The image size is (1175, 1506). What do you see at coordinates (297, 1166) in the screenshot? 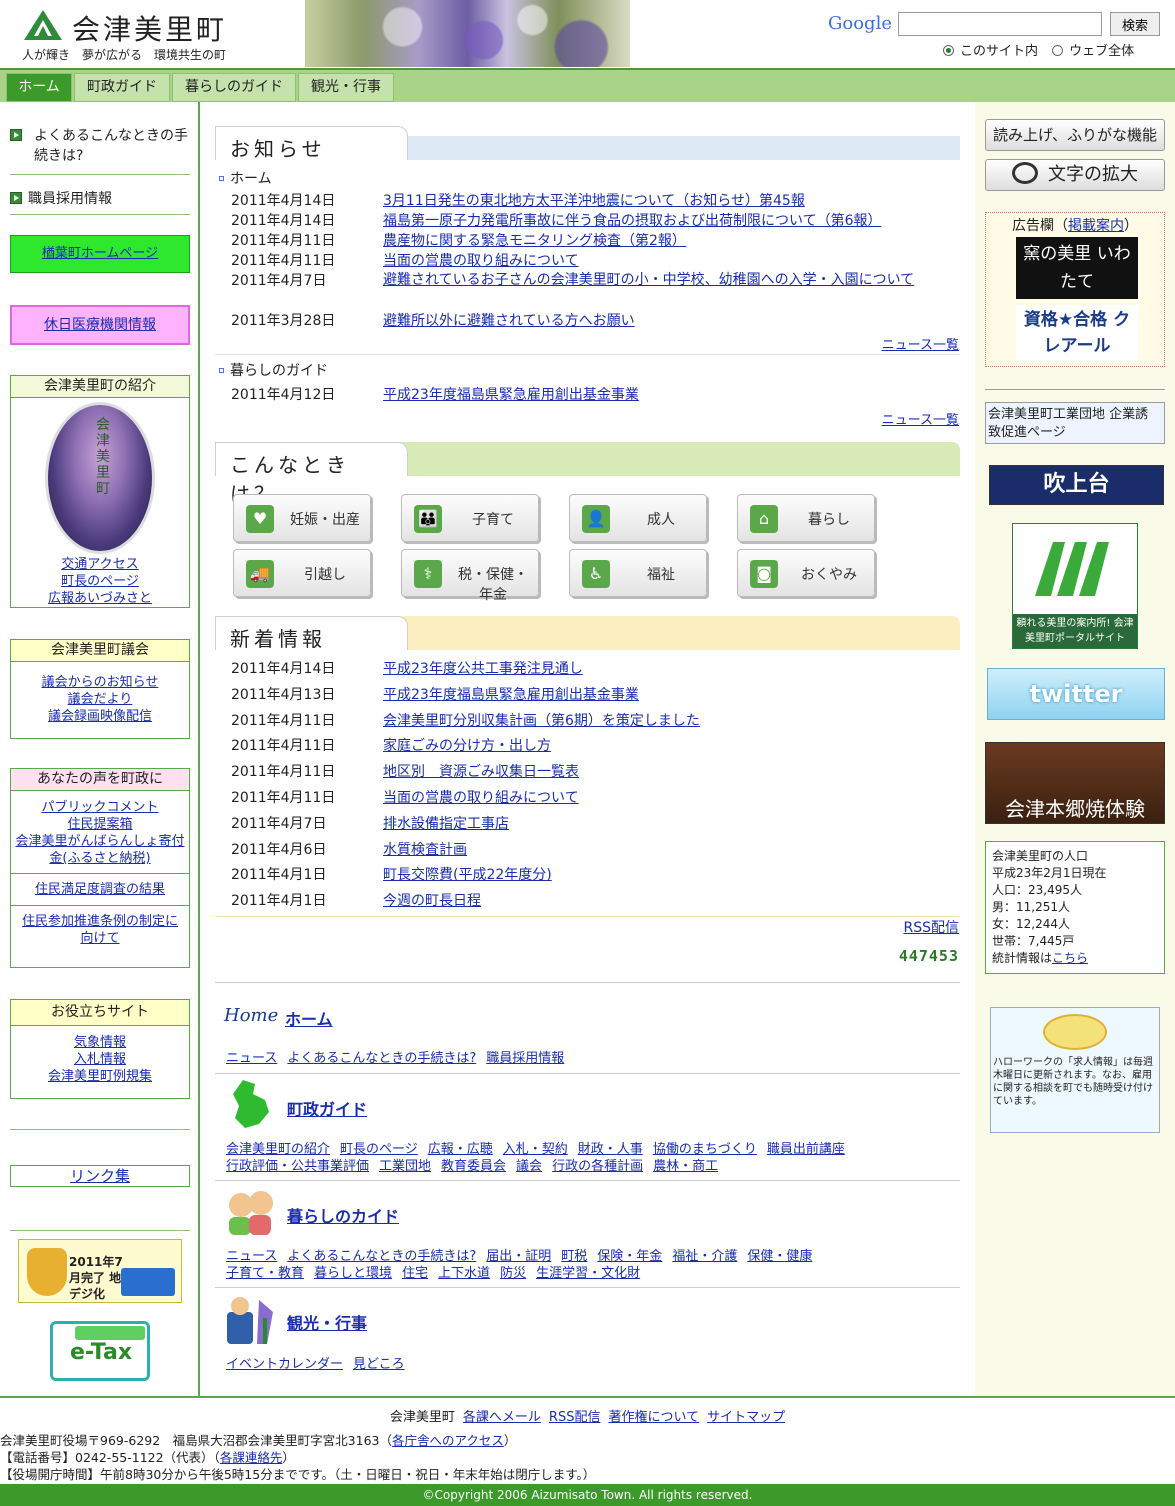
I see `guide-link: 行政評価・公共事業評価` at bounding box center [297, 1166].